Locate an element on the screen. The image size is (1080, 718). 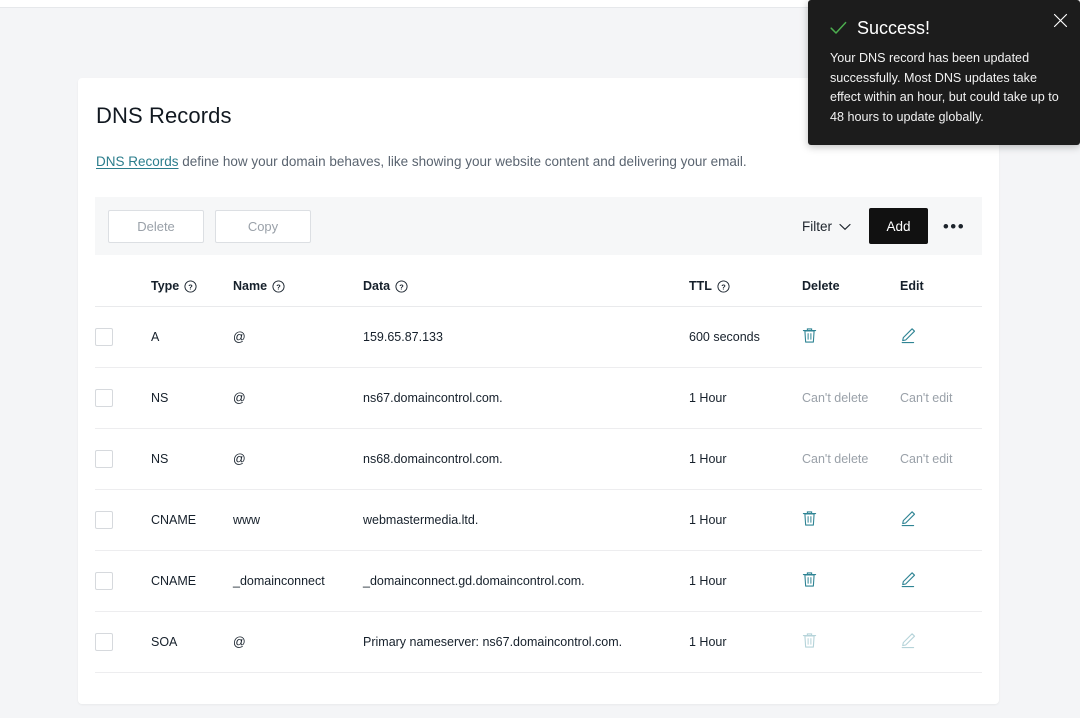
column-label-name: Name is located at coordinates (250, 286).